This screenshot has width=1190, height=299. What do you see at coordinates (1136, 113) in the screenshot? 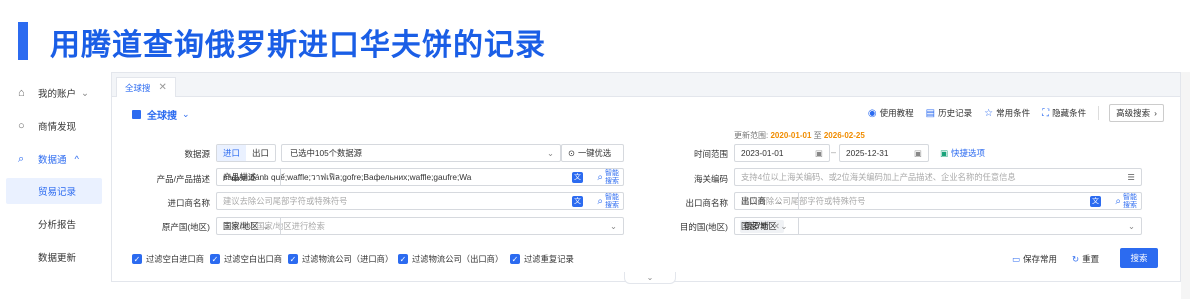
I see `advanced-search-button: 高级搜索 ›` at bounding box center [1136, 113].